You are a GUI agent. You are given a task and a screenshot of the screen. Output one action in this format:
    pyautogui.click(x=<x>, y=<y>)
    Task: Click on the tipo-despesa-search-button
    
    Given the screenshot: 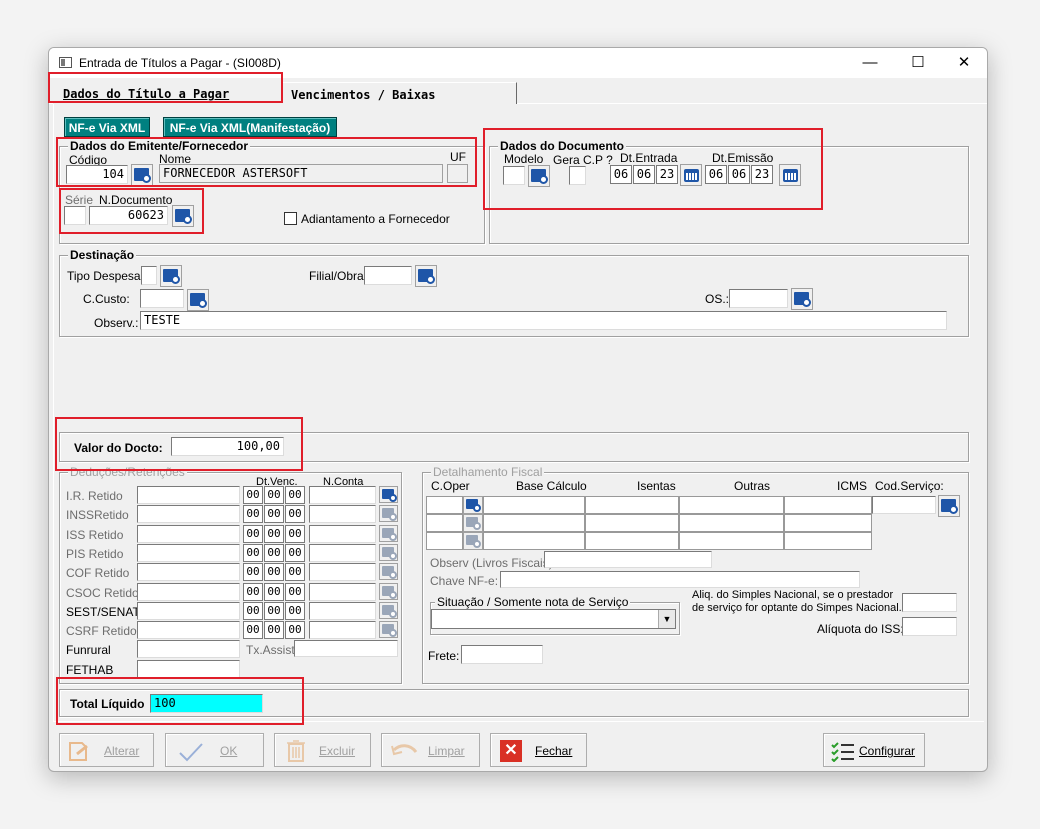 What is the action you would take?
    pyautogui.click(x=171, y=276)
    